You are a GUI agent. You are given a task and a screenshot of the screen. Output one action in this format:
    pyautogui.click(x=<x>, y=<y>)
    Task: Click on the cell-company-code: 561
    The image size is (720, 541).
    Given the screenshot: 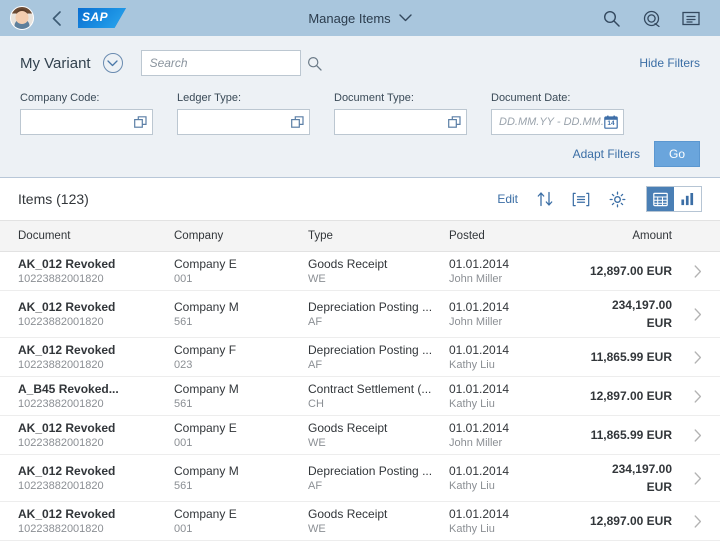 What is the action you would take?
    pyautogui.click(x=183, y=486)
    